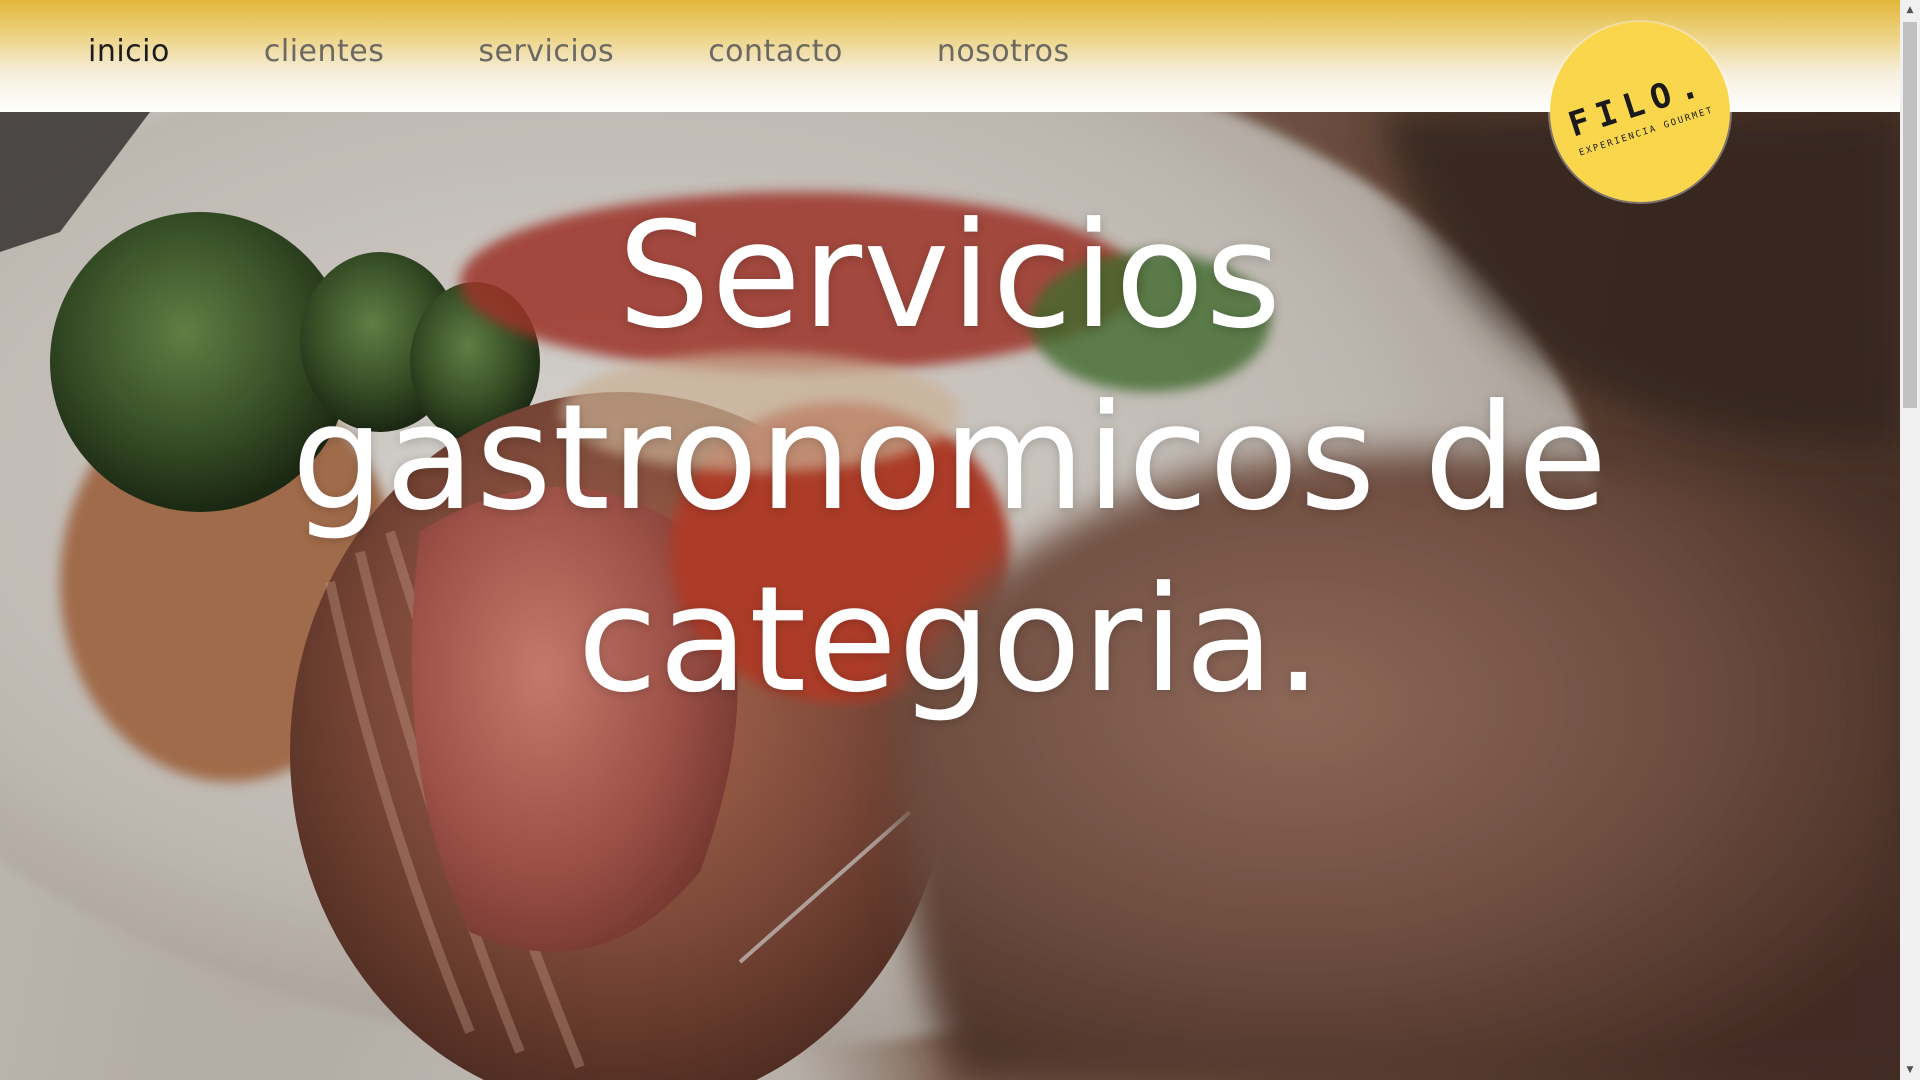  What do you see at coordinates (950, 640) in the screenshot?
I see `hero-headline-line-3: categoria.` at bounding box center [950, 640].